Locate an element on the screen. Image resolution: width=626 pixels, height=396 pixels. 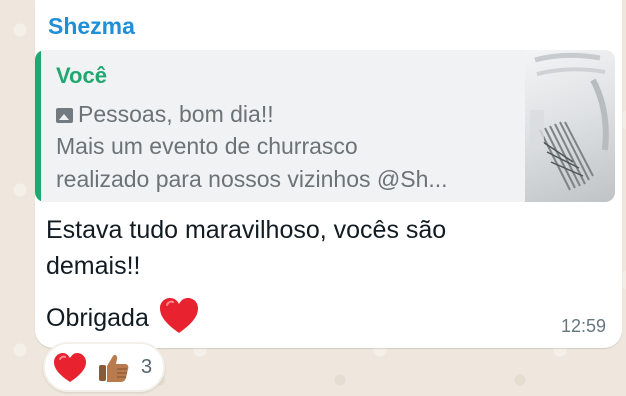
heart-emoji-icon is located at coordinates (178, 315).